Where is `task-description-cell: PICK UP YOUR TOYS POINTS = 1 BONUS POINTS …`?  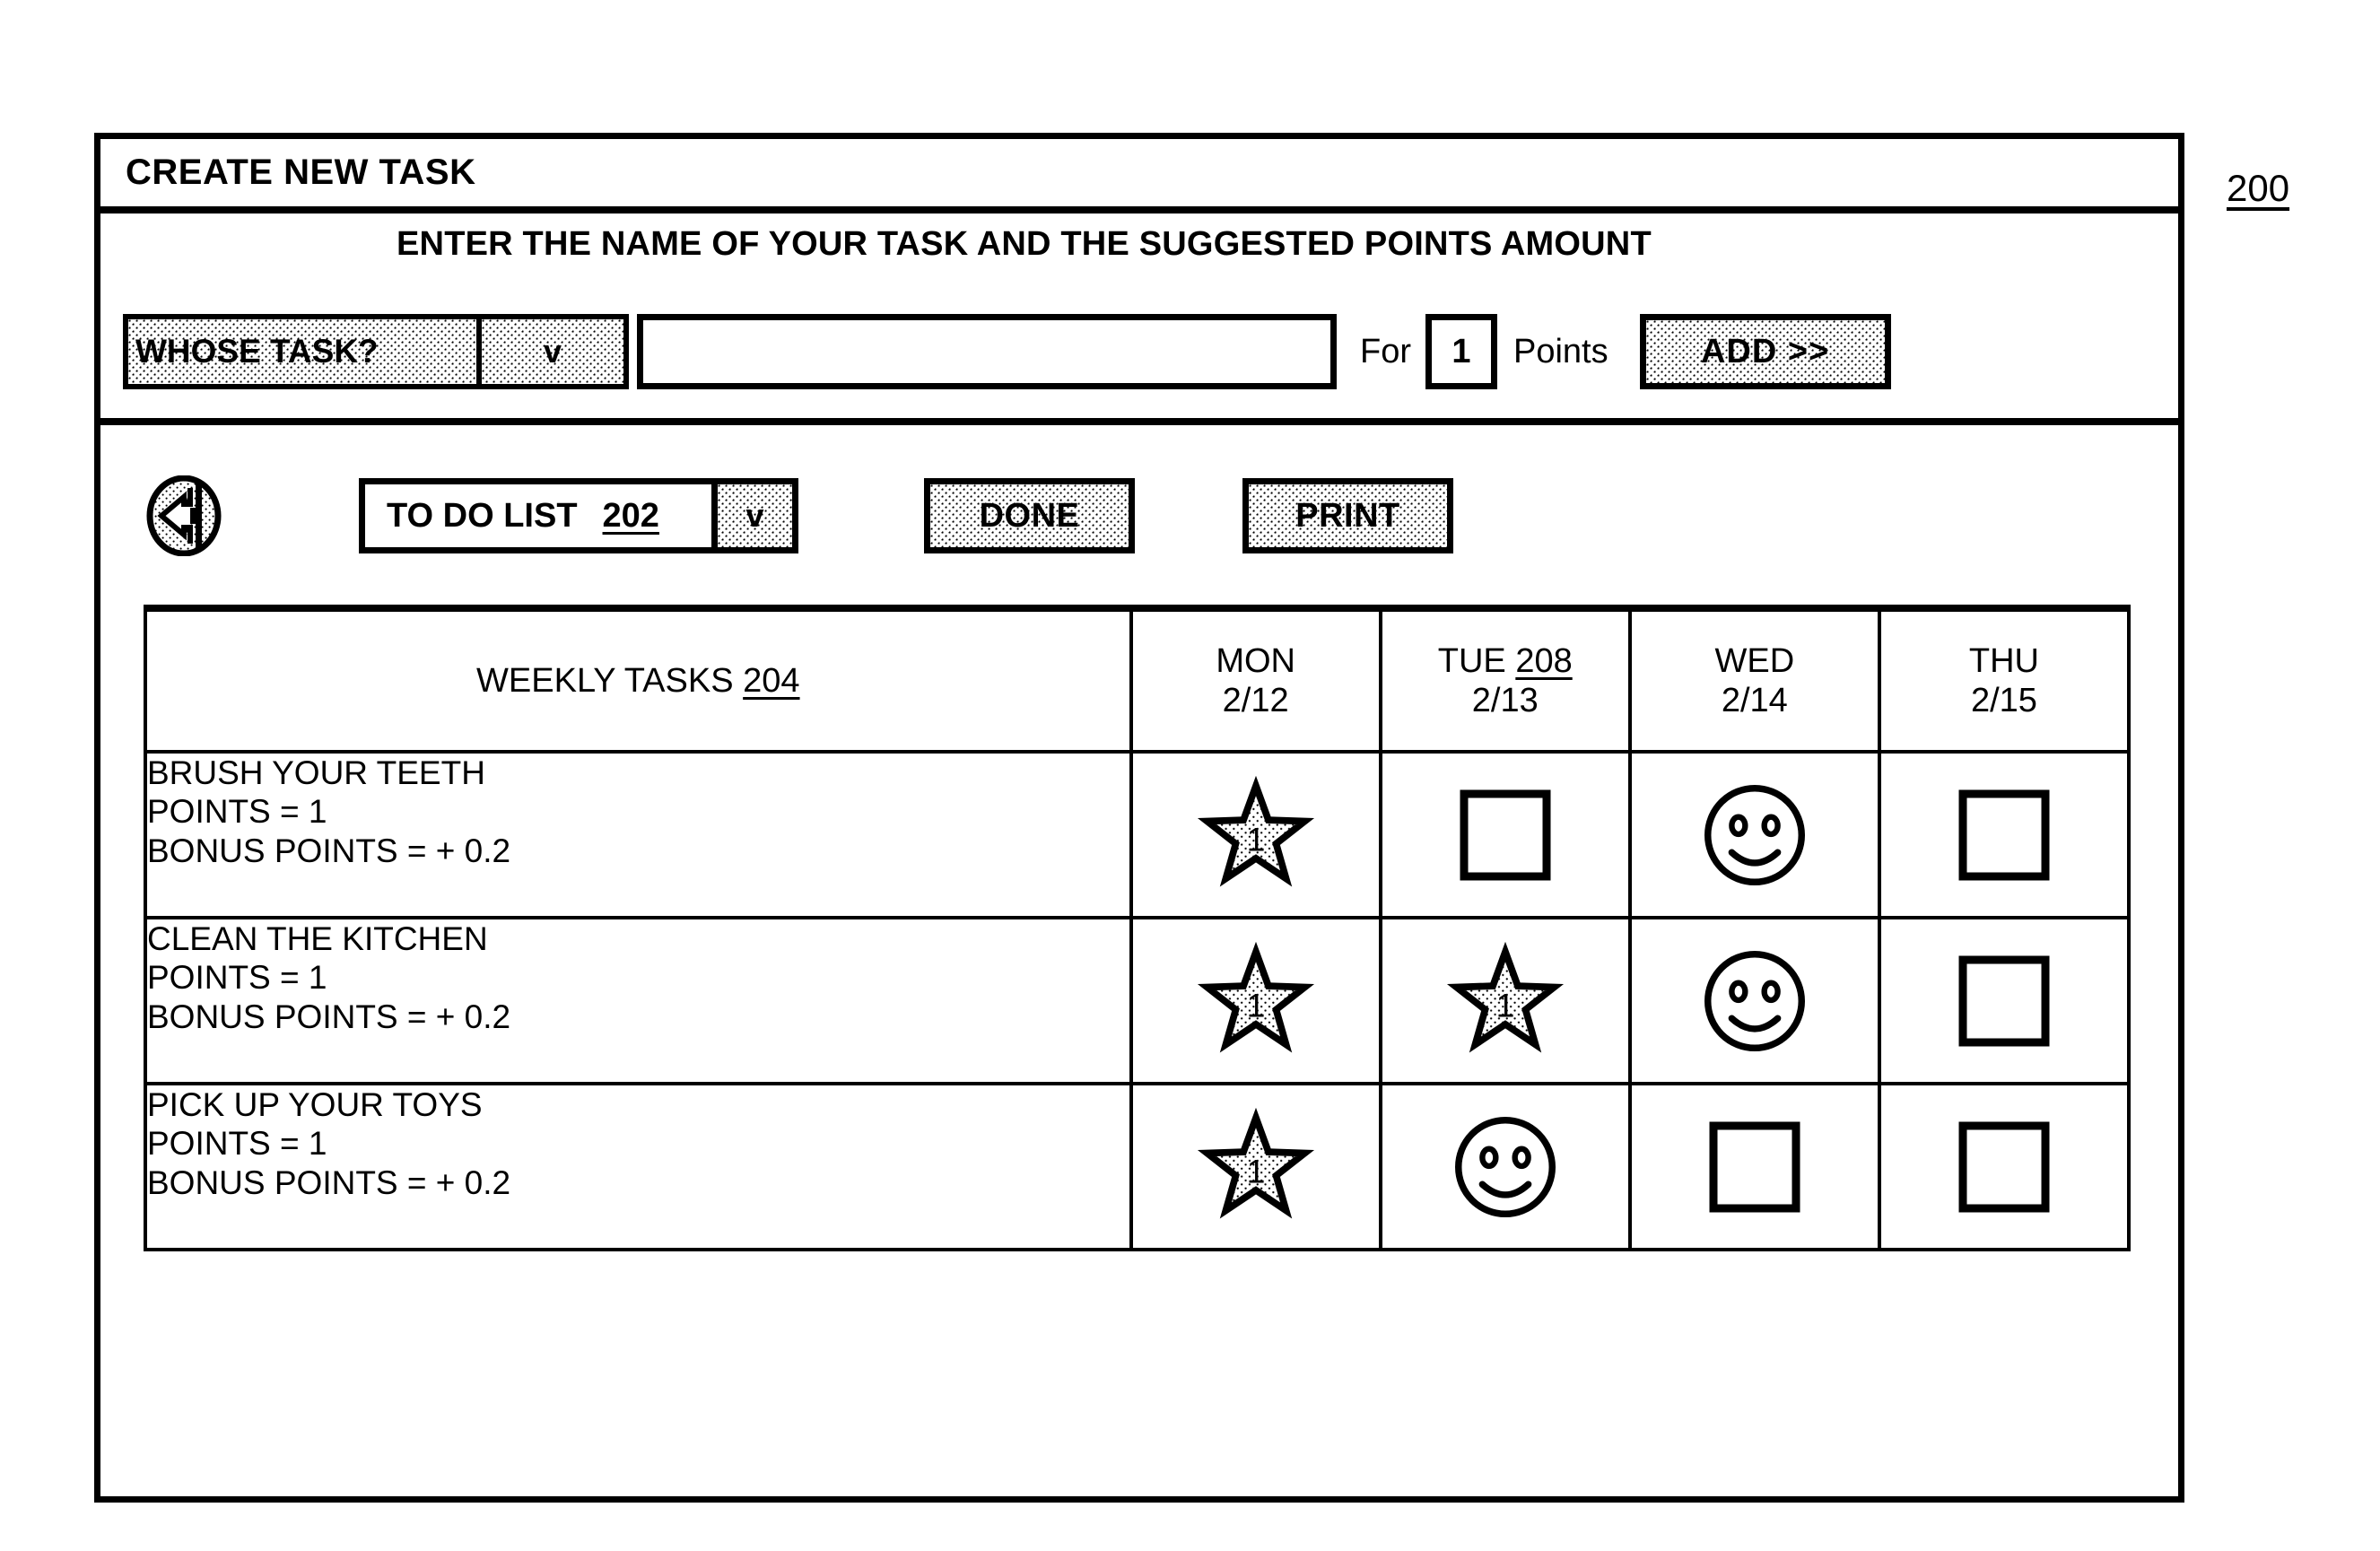
task-description-cell: PICK UP YOUR TOYS POINTS = 1 BONUS POINTS … is located at coordinates (638, 1166).